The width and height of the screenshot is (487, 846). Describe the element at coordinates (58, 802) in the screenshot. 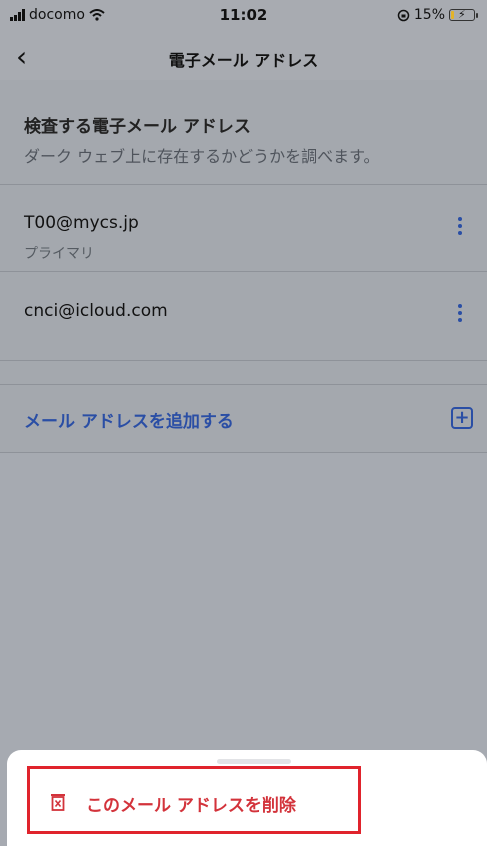

I see `trash-icon` at that location.